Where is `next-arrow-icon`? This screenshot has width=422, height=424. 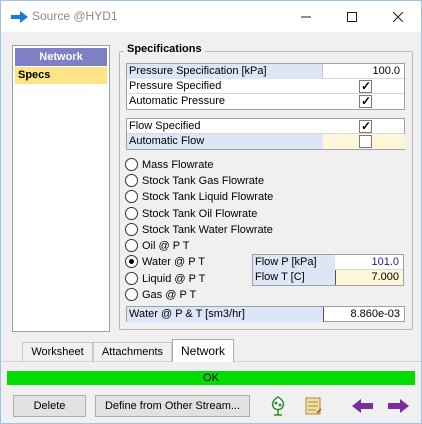
next-arrow-icon is located at coordinates (398, 406).